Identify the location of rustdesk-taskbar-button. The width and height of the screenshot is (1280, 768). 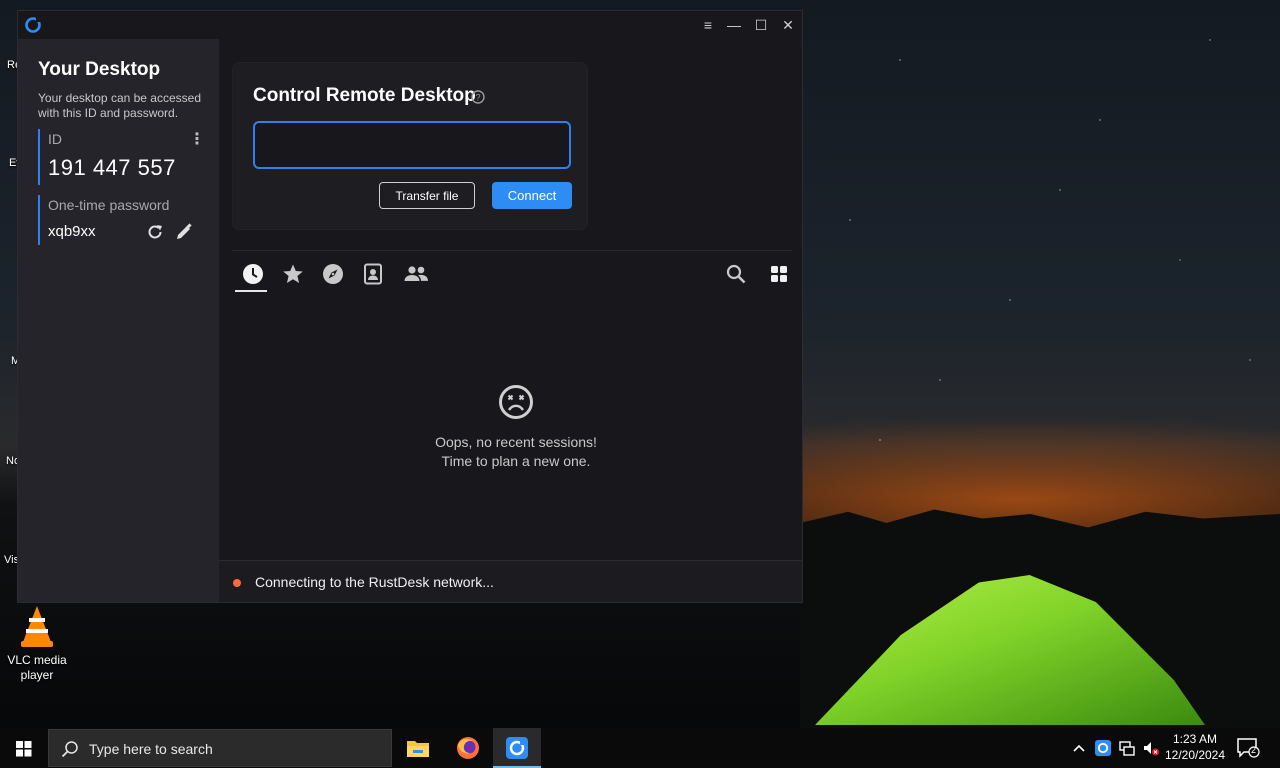
(517, 748).